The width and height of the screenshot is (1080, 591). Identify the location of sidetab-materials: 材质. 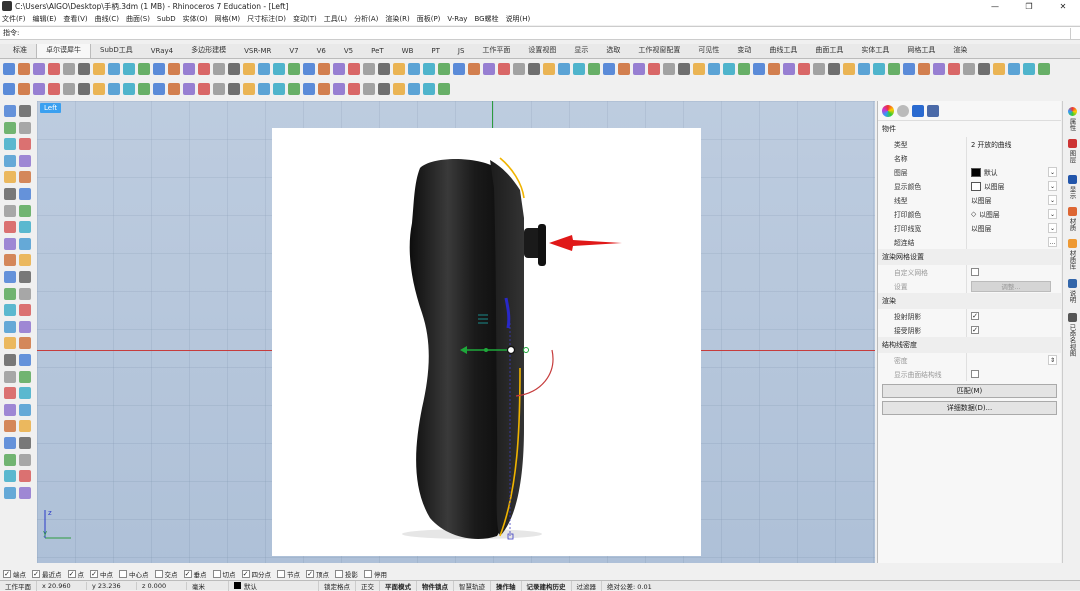
(1072, 219).